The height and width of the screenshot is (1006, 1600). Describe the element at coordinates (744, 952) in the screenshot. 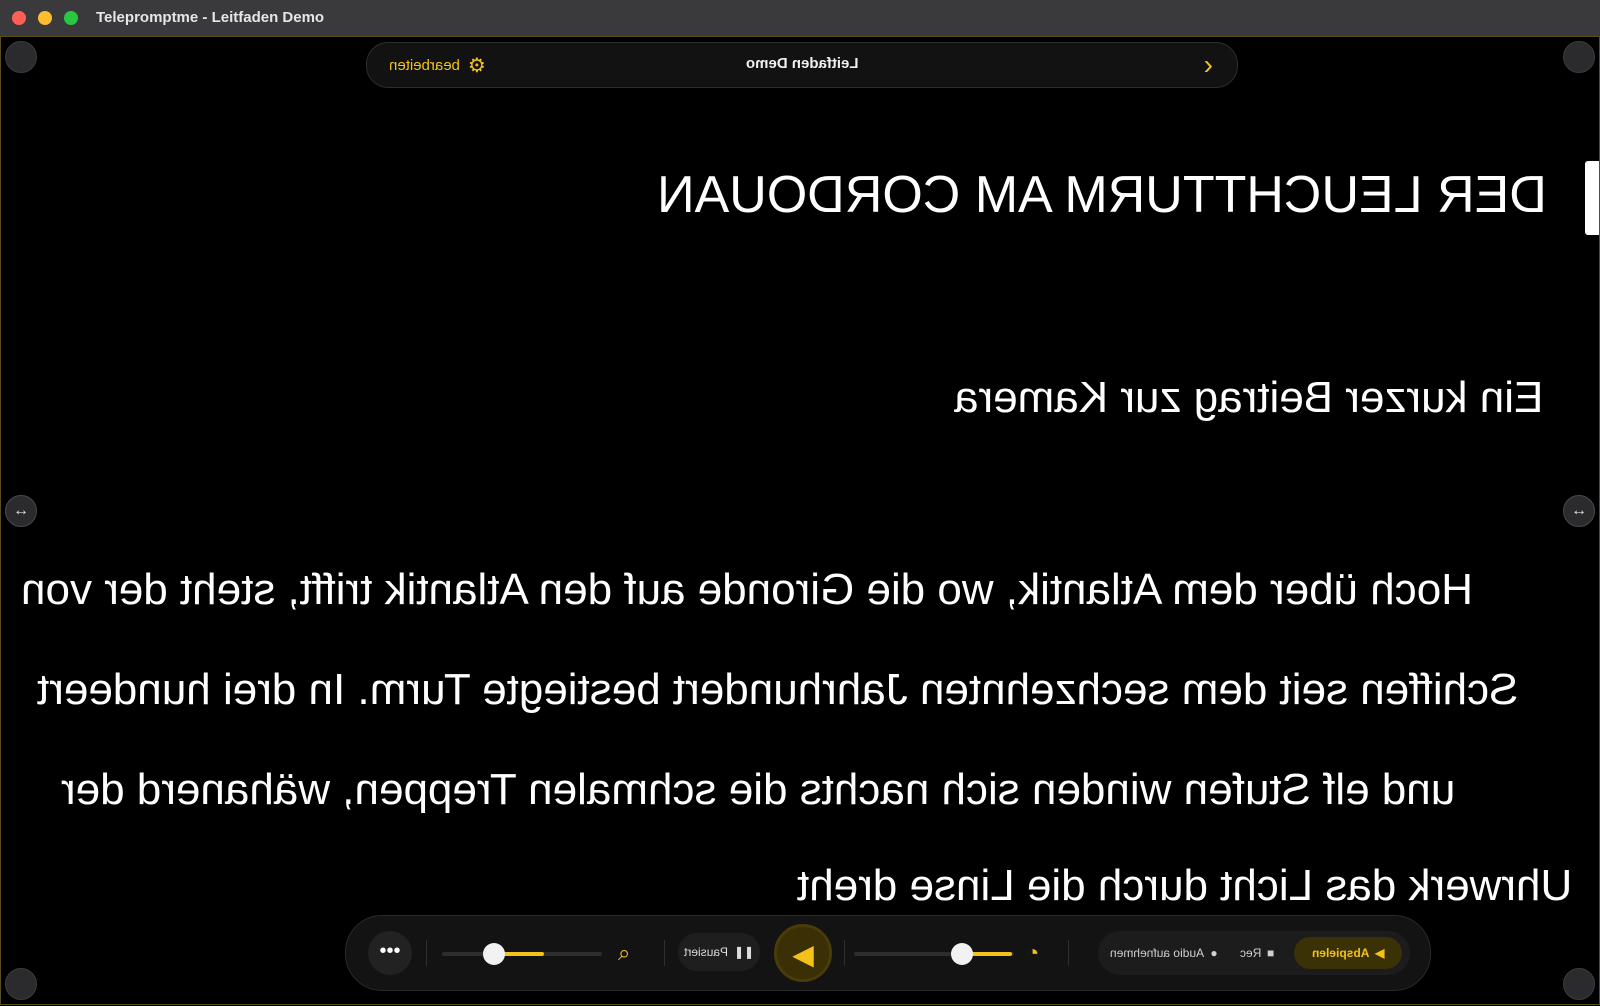

I see `pause-icon: ❚❚` at that location.